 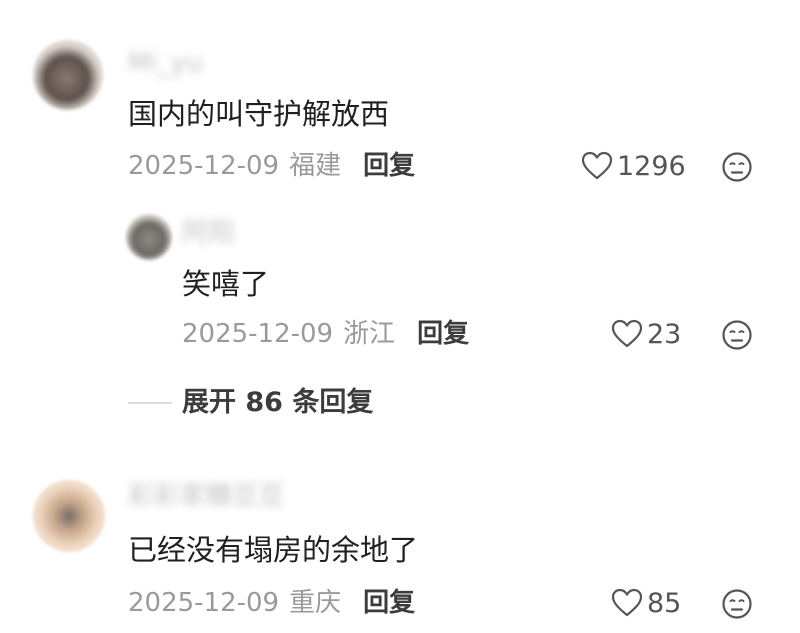 What do you see at coordinates (369, 334) in the screenshot?
I see `comment-location: 浙江` at bounding box center [369, 334].